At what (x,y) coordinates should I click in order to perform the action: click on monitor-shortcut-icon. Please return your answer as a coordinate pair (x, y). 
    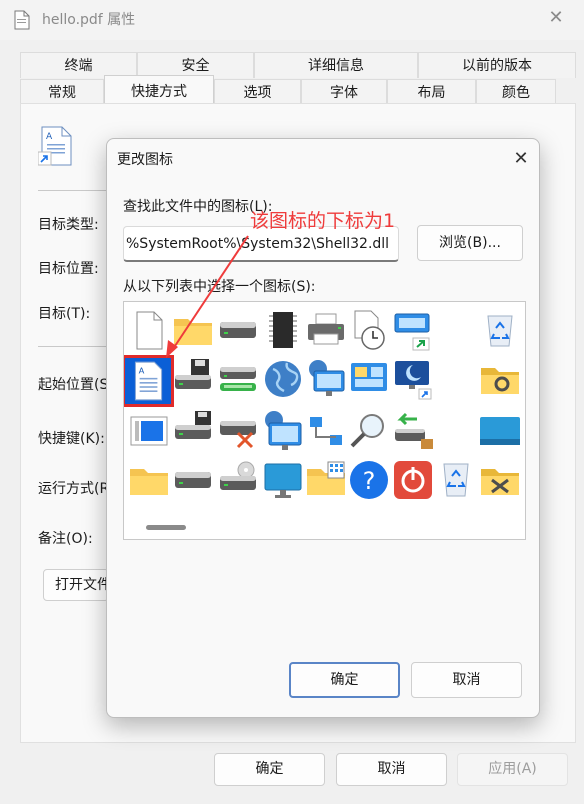
    Looking at the image, I should click on (413, 330).